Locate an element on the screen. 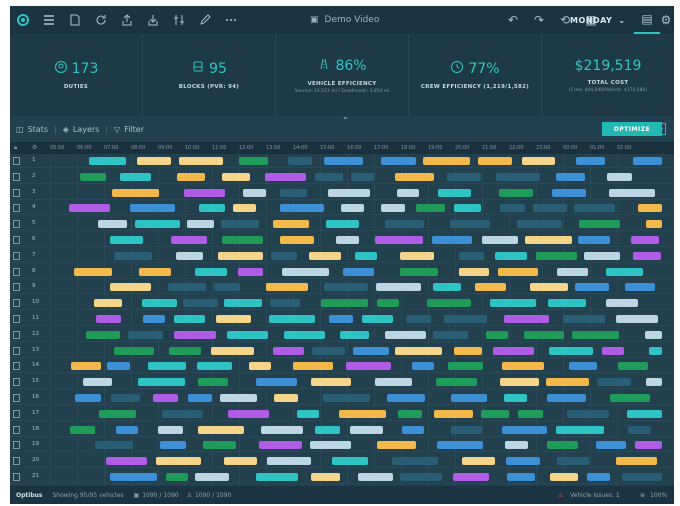 The height and width of the screenshot is (506, 680). vehicle-row: 21 is located at coordinates (342, 477).